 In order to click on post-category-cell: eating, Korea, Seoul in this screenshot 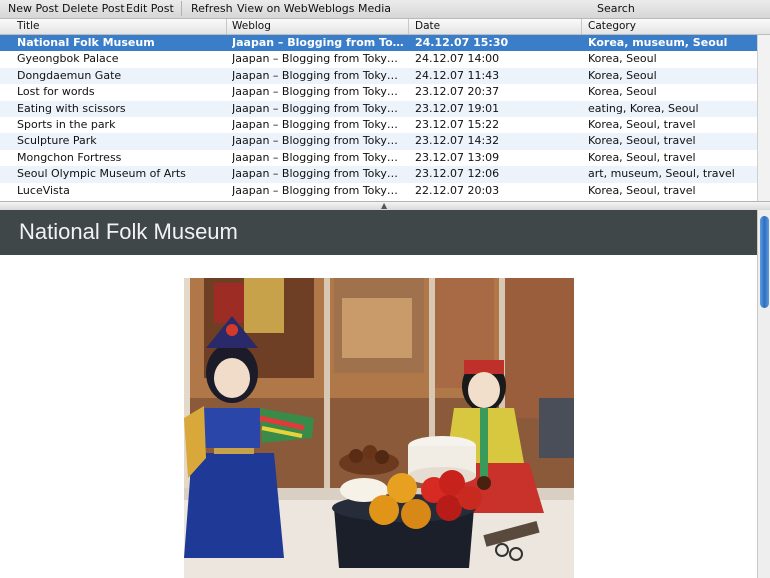, I will do `click(643, 108)`.